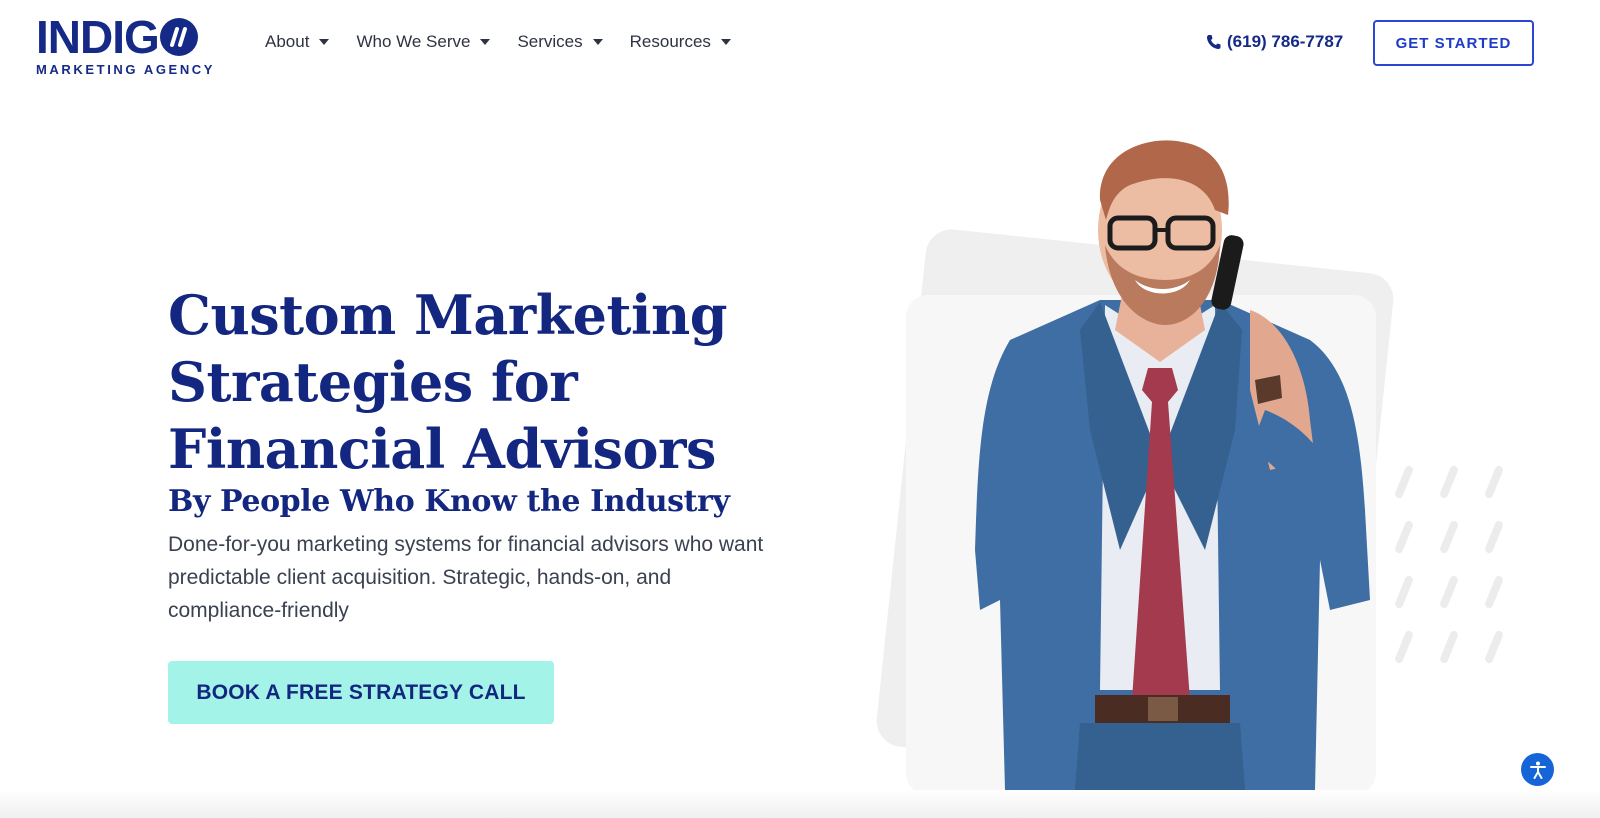 The image size is (1600, 818). Describe the element at coordinates (550, 41) in the screenshot. I see `nav-item-label: Services` at that location.